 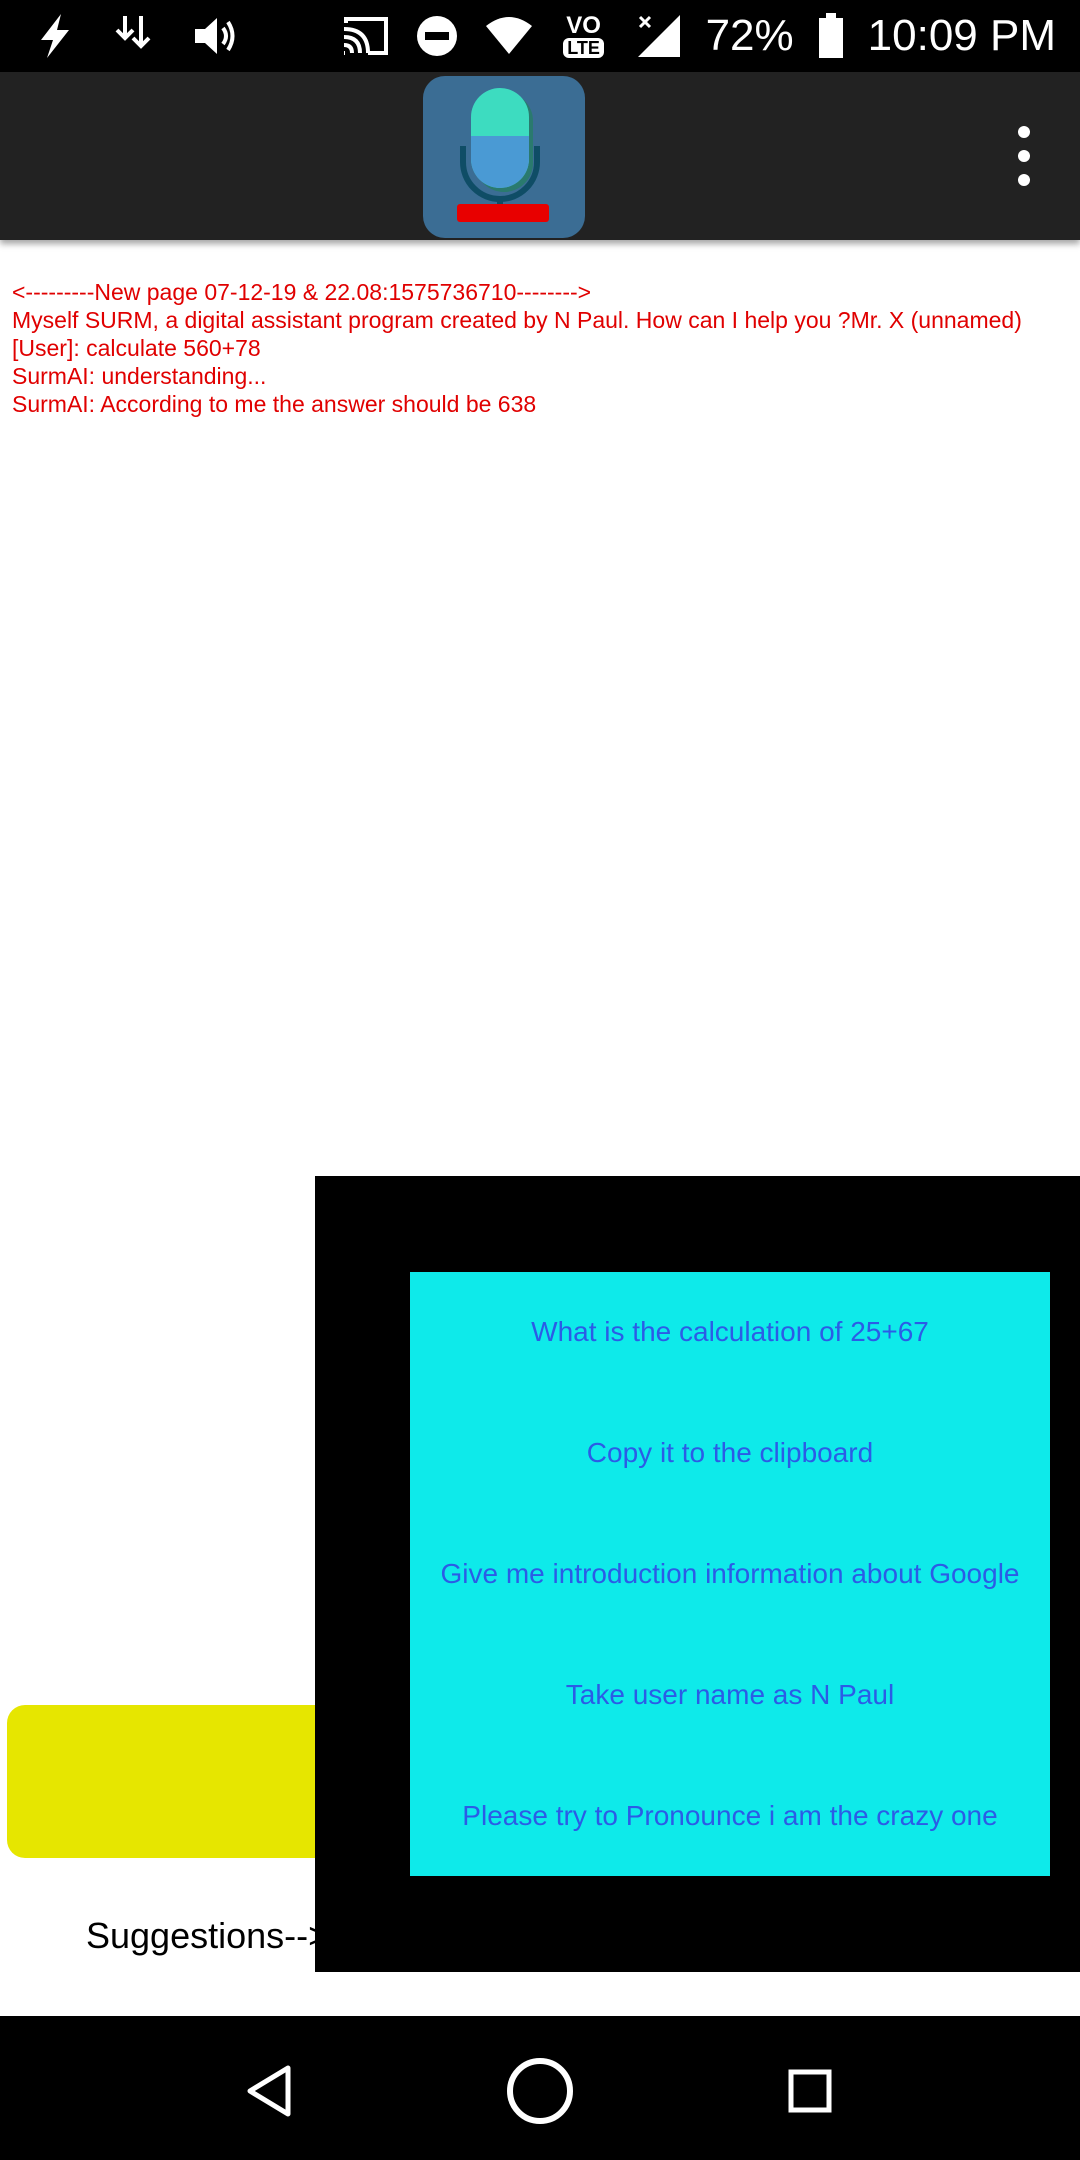 What do you see at coordinates (208, 1935) in the screenshot?
I see `suggestions-label: Suggestions-->` at bounding box center [208, 1935].